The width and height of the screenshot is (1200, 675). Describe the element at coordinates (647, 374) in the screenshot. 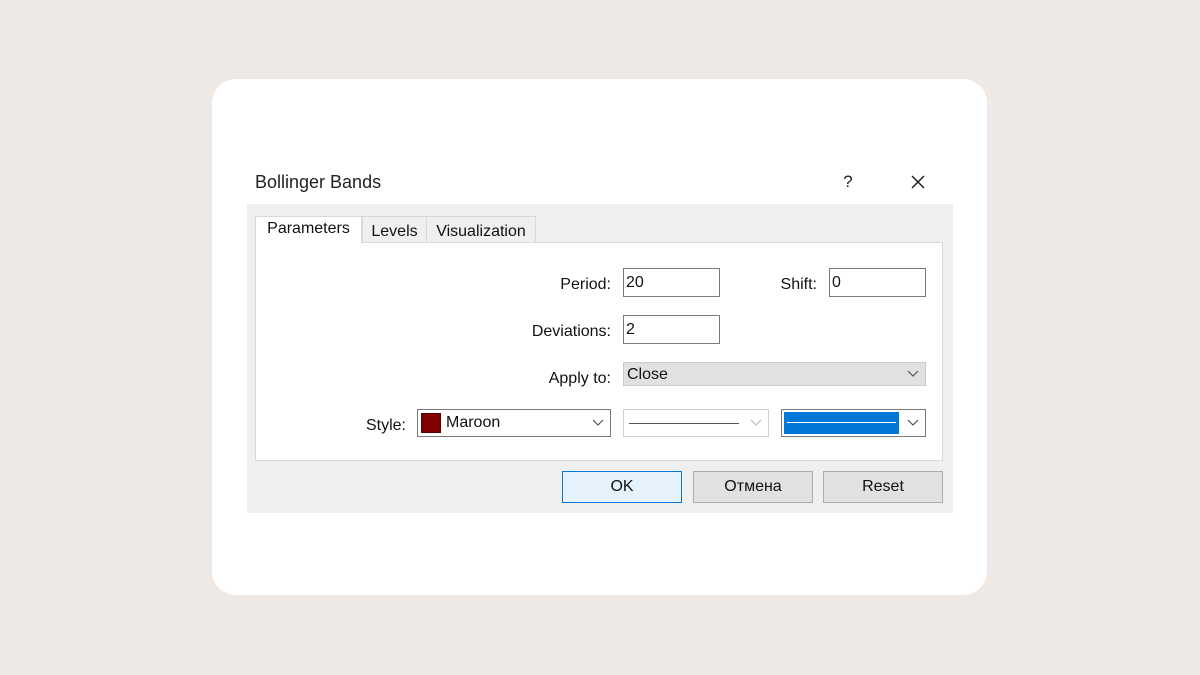

I see `apply-to-value: Close` at that location.